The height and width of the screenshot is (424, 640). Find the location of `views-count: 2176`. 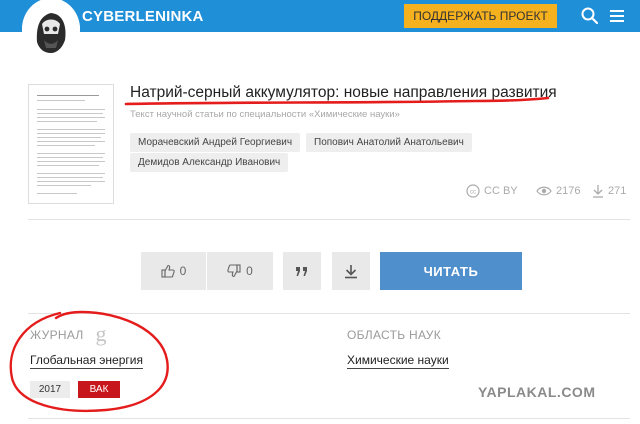

views-count: 2176 is located at coordinates (568, 191).